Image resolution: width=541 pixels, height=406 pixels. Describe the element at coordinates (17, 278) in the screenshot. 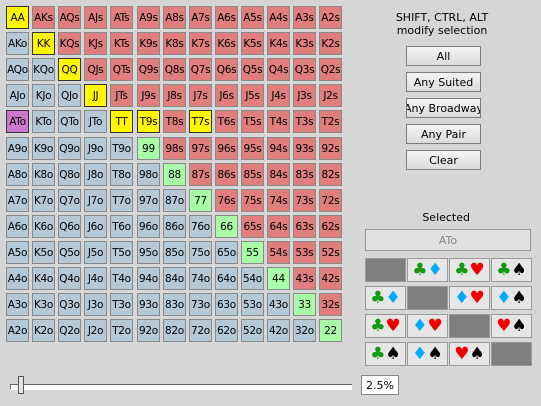

I see `hand-cell-A4o: A4o` at that location.